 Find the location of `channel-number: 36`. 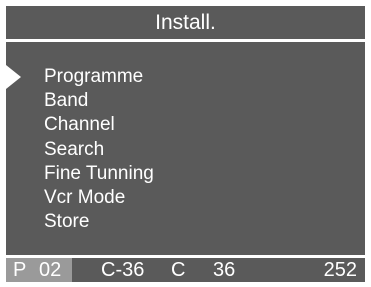

channel-number: 36 is located at coordinates (224, 270).